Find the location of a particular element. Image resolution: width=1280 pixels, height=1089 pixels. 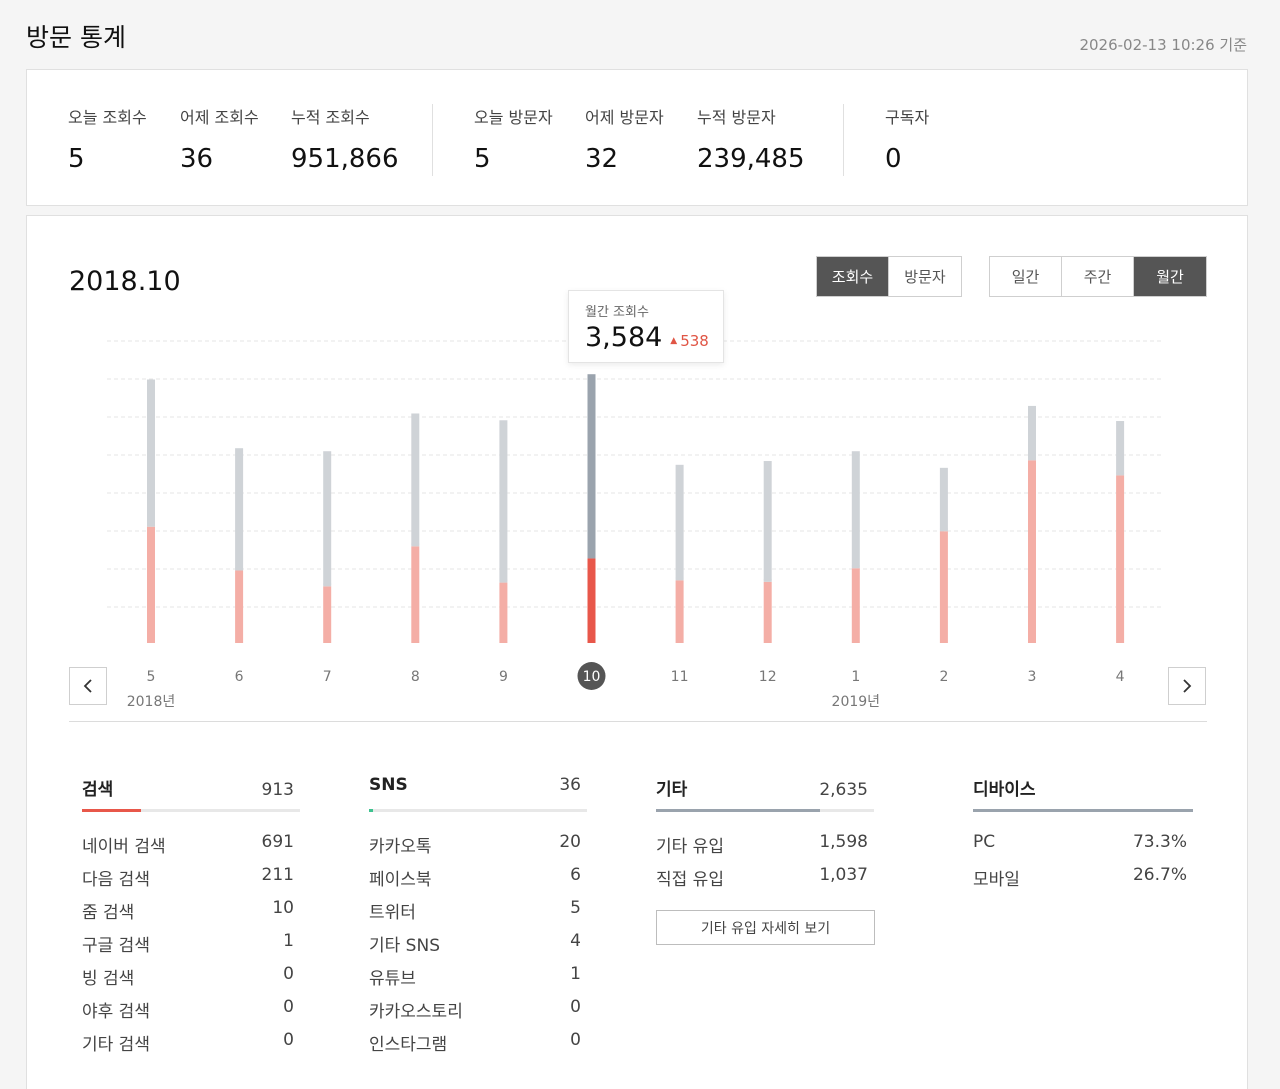

chart-tooltip: 월간 조회수 3,584 ▲ 538 is located at coordinates (646, 326).